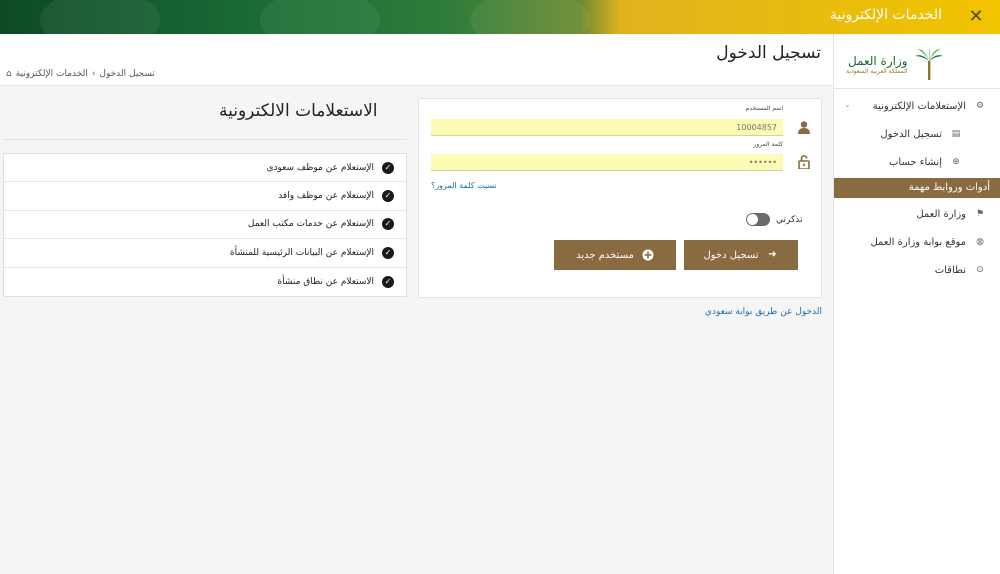  What do you see at coordinates (917, 270) in the screenshot?
I see `sidebar-link-nitaqat: ⊙ نطاقات` at bounding box center [917, 270].